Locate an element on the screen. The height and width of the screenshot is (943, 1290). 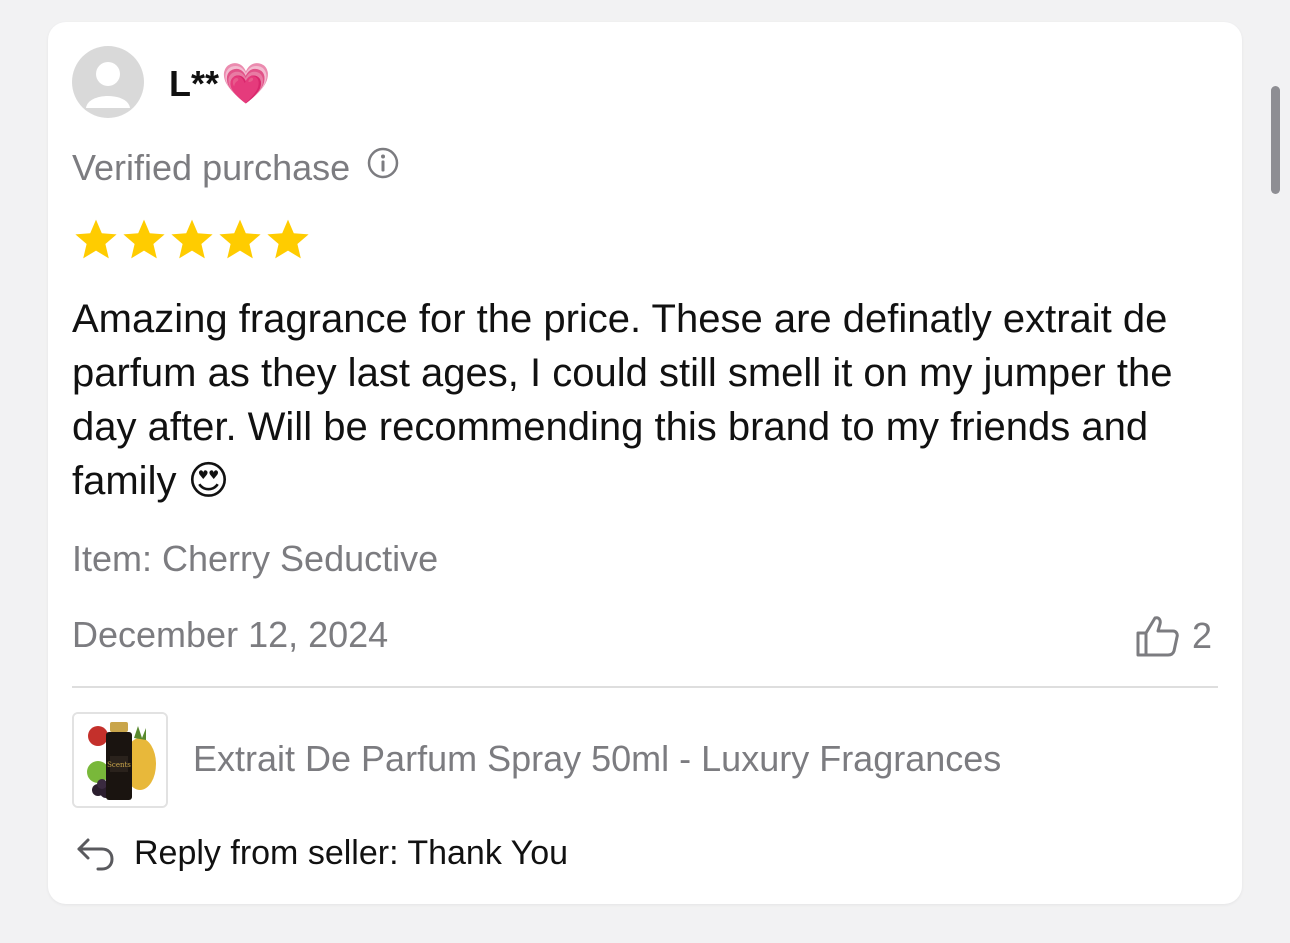
helpful-button: 2 is located at coordinates (1173, 636).